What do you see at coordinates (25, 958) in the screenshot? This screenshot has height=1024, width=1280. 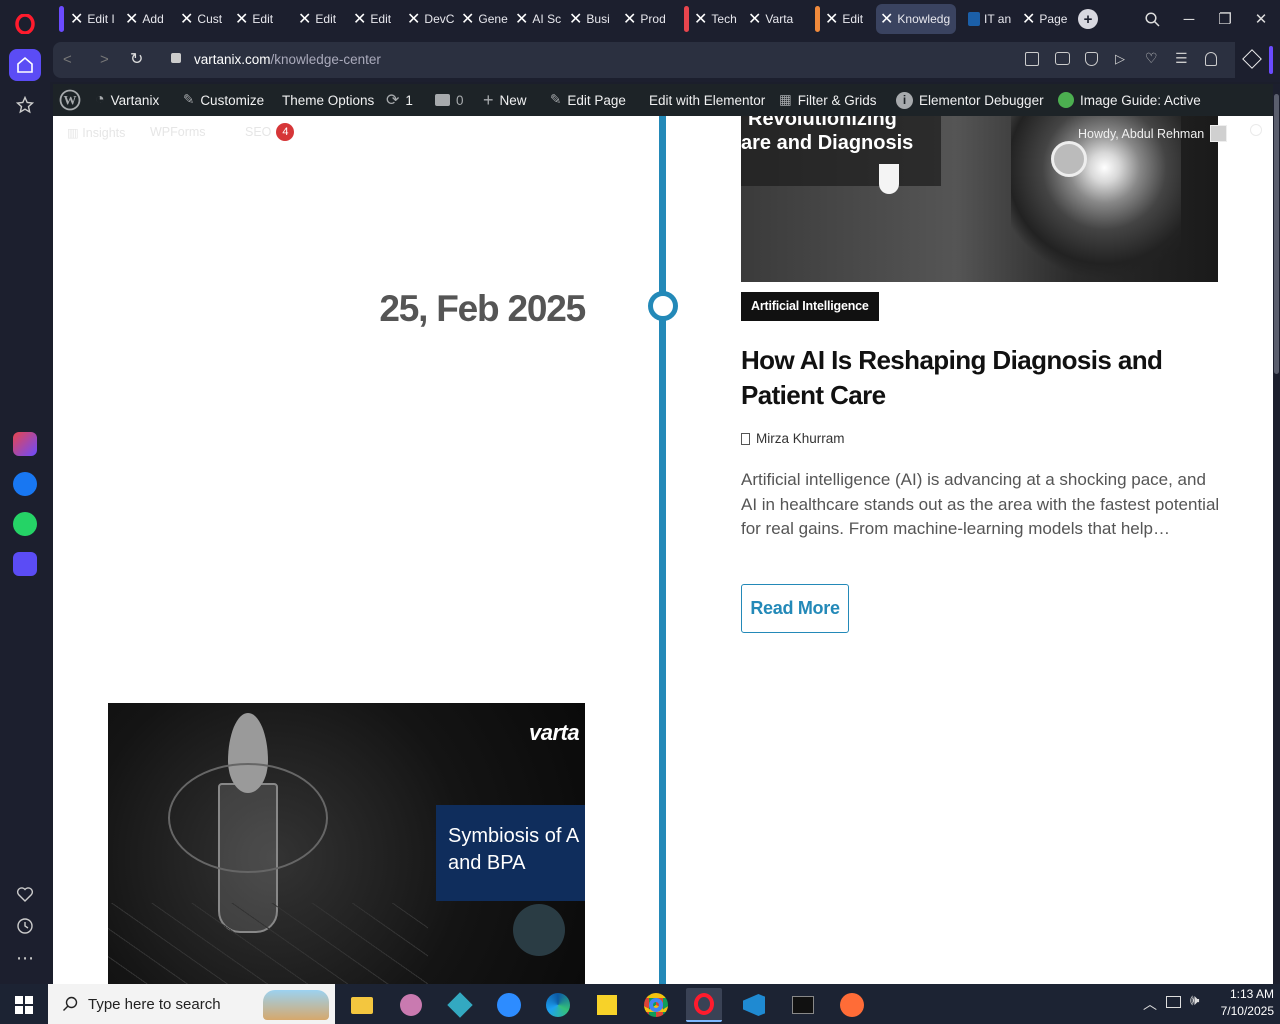 I see `more-icon: ⋯` at bounding box center [25, 958].